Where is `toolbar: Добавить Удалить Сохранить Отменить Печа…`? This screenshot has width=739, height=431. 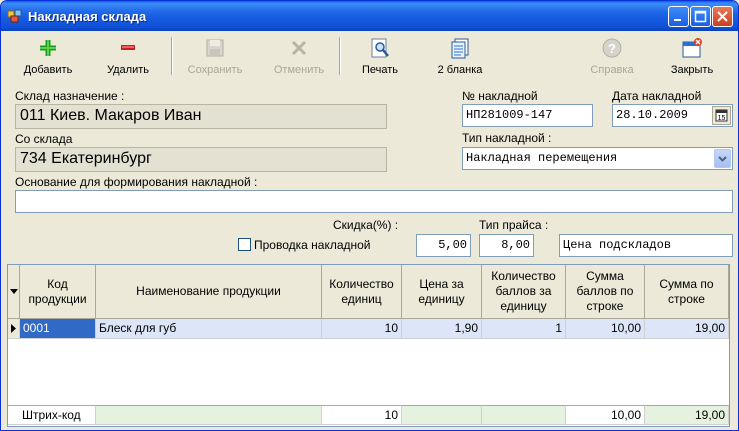 toolbar: Добавить Удалить Сохранить Отменить Печа… is located at coordinates (370, 56).